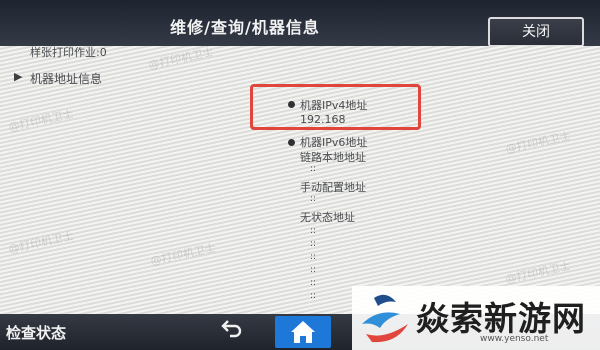  What do you see at coordinates (313, 231) in the screenshot?
I see `stateless-value-1: ::` at bounding box center [313, 231].